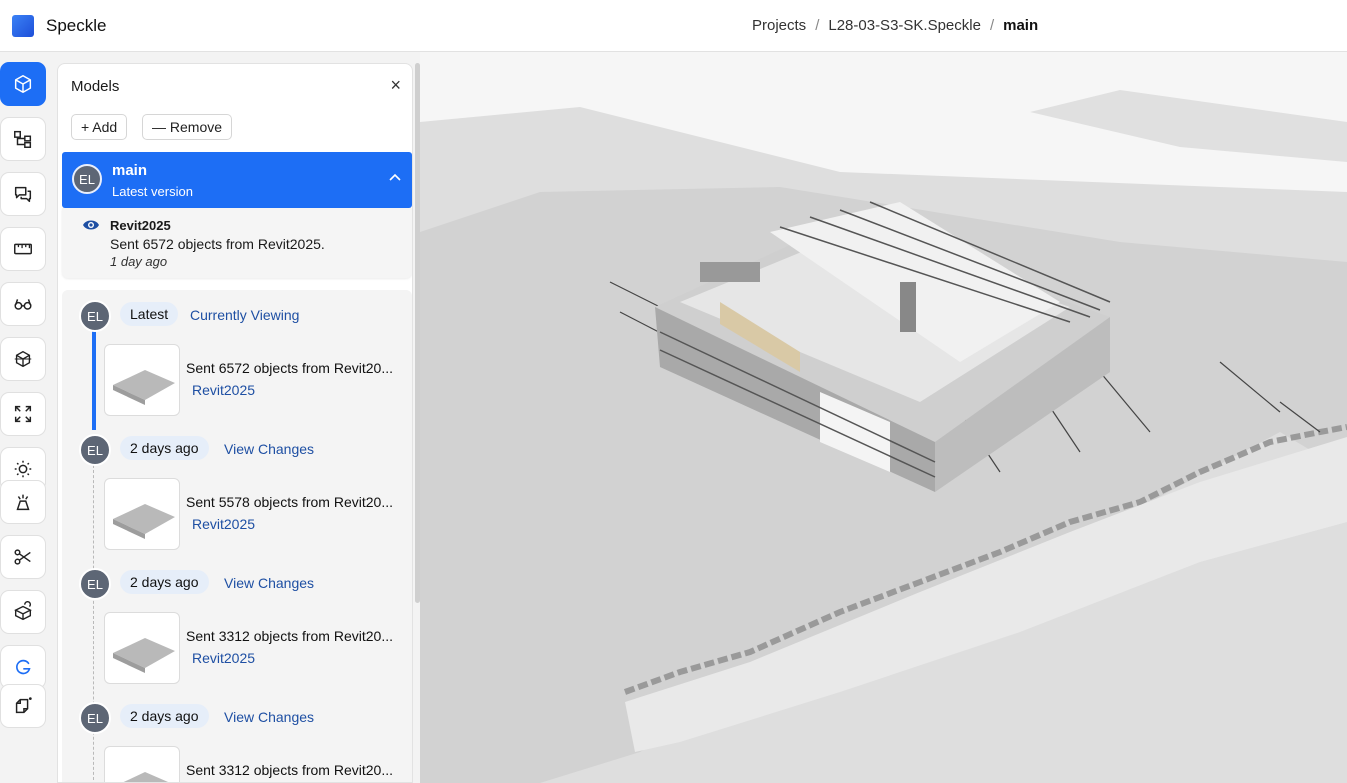 This screenshot has height=783, width=1347. What do you see at coordinates (904, 25) in the screenshot?
I see `breadcrumb-project: L28-03-S3-SK.Speckle` at bounding box center [904, 25].